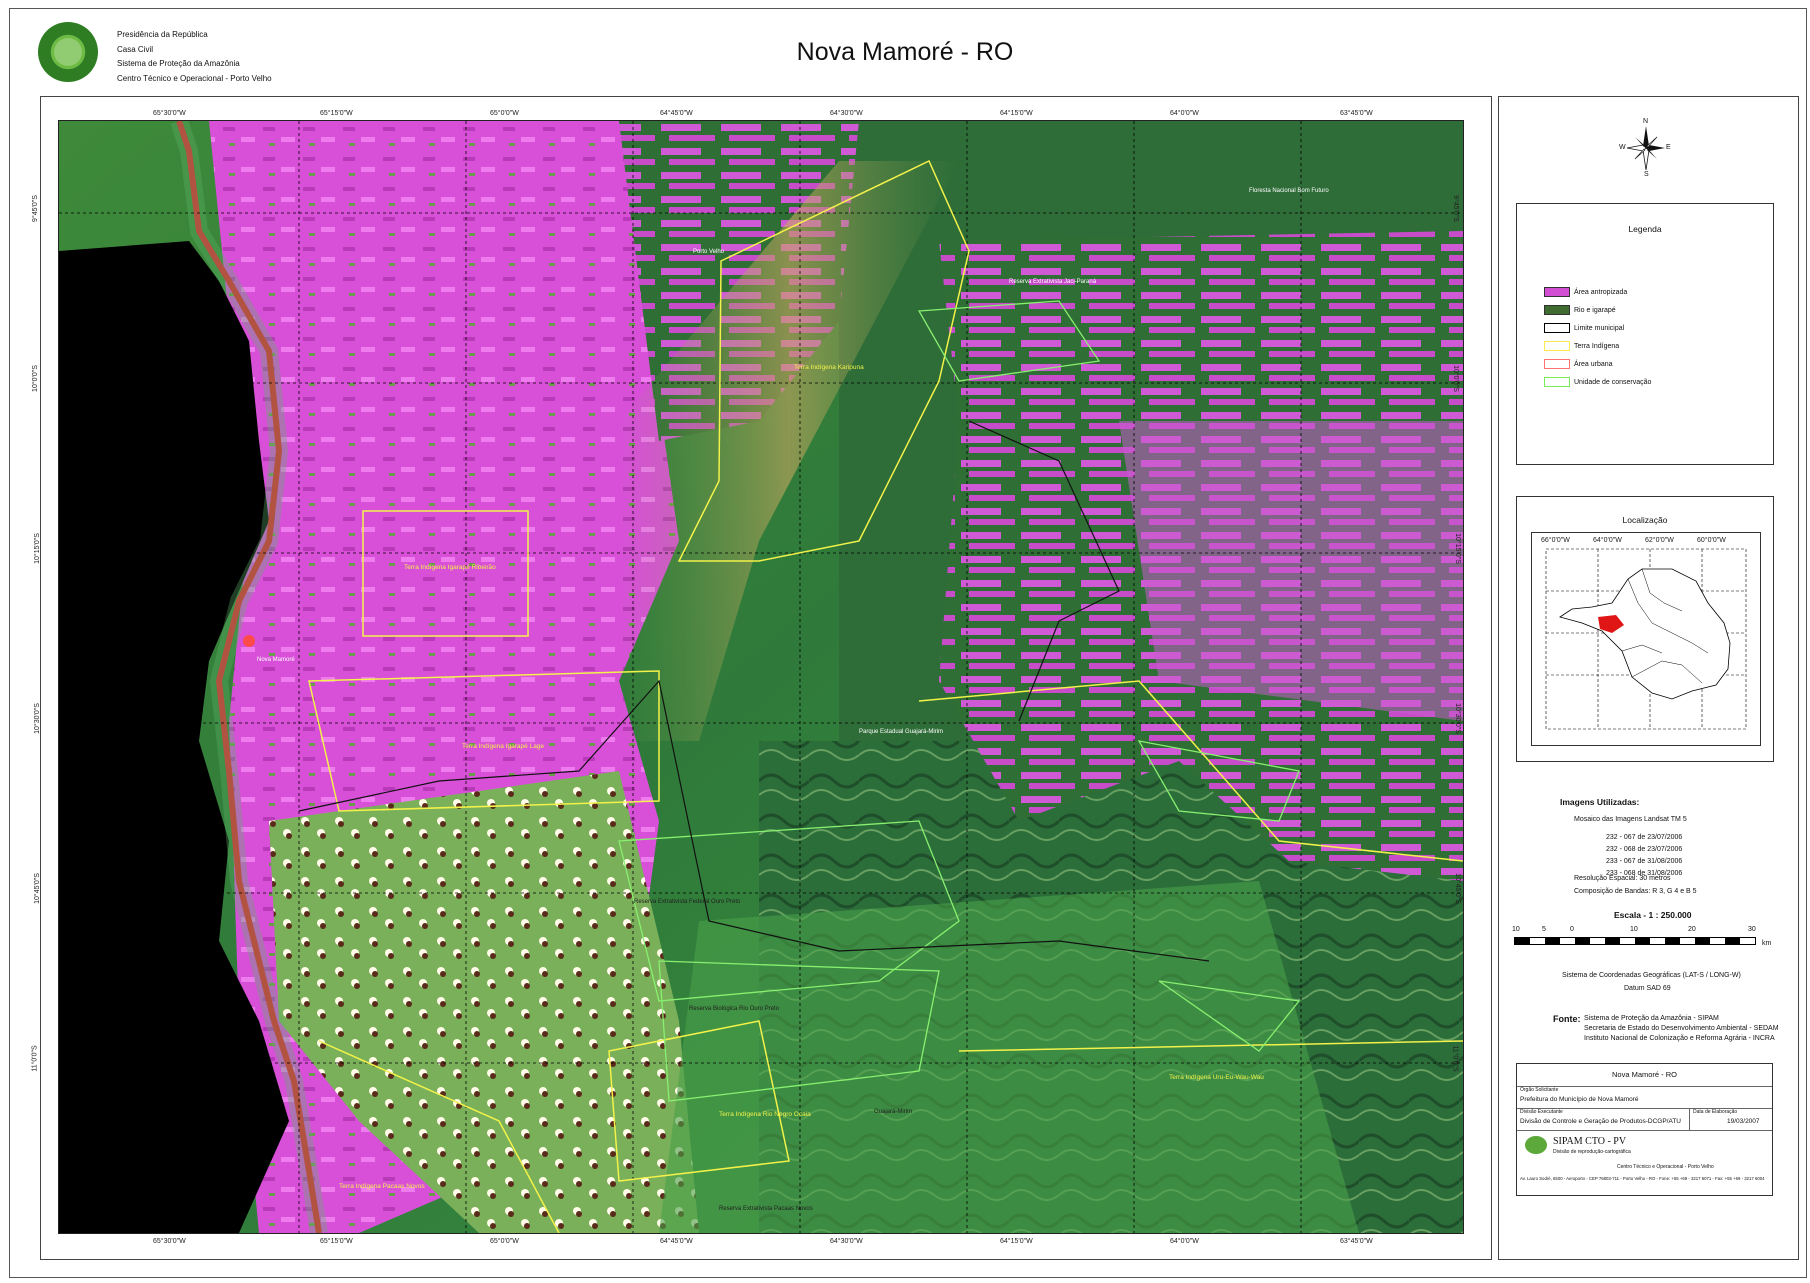 This screenshot has width=1810, height=1283. Describe the element at coordinates (1622, 147) in the screenshot. I see `compass-w: W` at that location.